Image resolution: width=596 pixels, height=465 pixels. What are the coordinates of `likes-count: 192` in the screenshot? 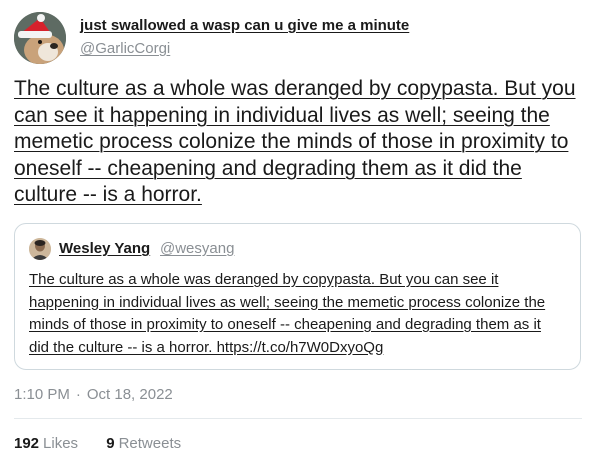 It's located at (27, 443).